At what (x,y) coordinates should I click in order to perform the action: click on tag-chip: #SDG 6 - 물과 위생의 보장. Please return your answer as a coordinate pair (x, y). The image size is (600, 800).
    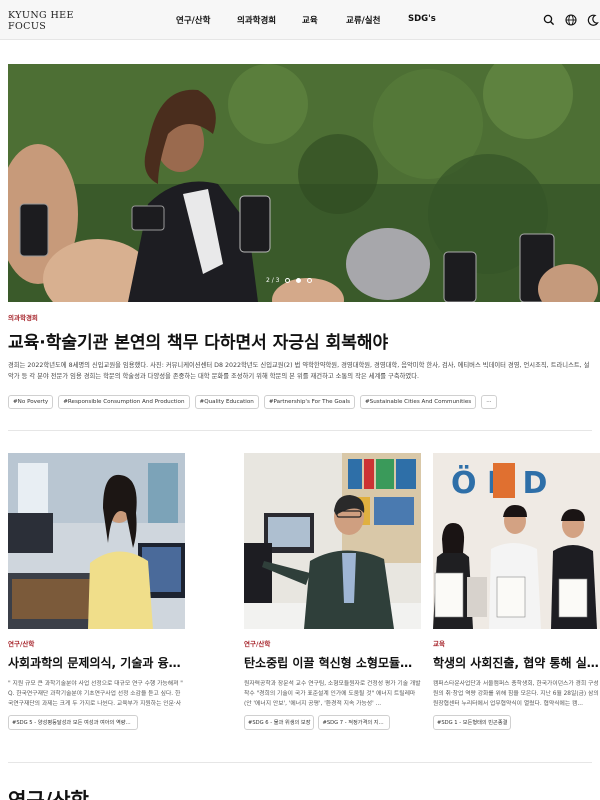
    Looking at the image, I should click on (279, 722).